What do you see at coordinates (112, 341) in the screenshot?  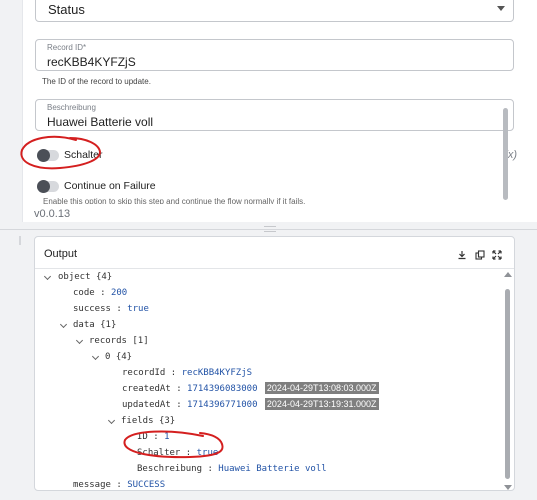 I see `tree-node-records: records [1]` at bounding box center [112, 341].